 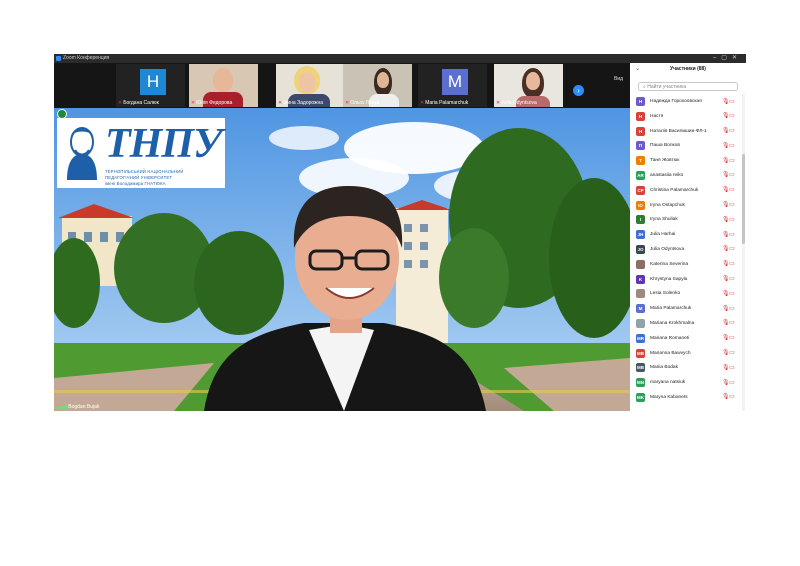 I want to click on participant-row: IO Iryna Ostapchuk 🎙︎ ▭, so click(x=686, y=205).